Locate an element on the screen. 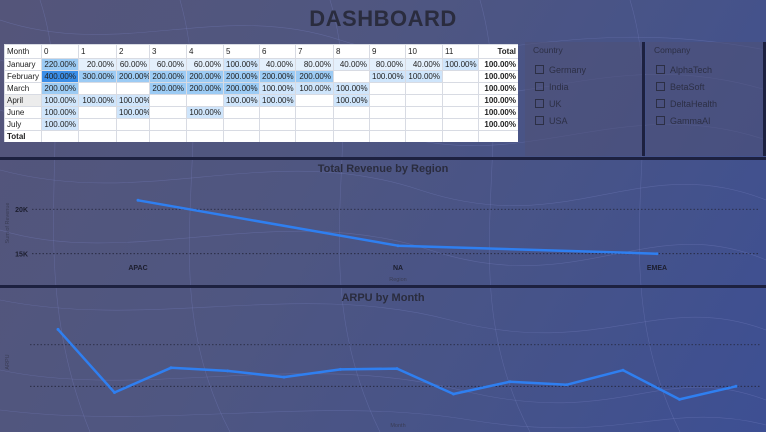 This screenshot has width=766, height=432. matrix-cell: 400.00% is located at coordinates (60, 76).